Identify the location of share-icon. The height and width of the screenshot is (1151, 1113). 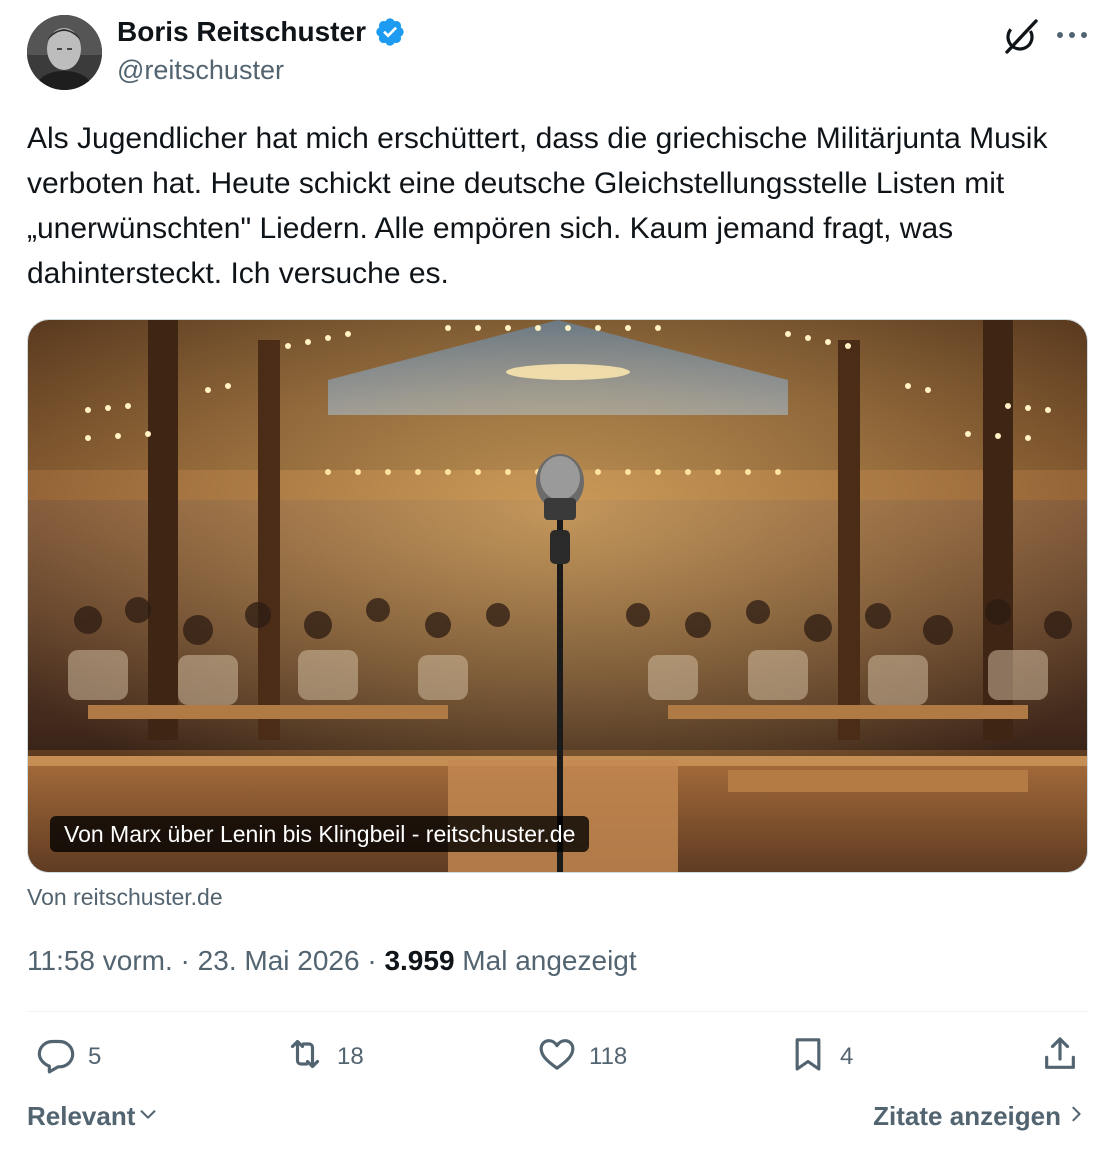
(1060, 1057).